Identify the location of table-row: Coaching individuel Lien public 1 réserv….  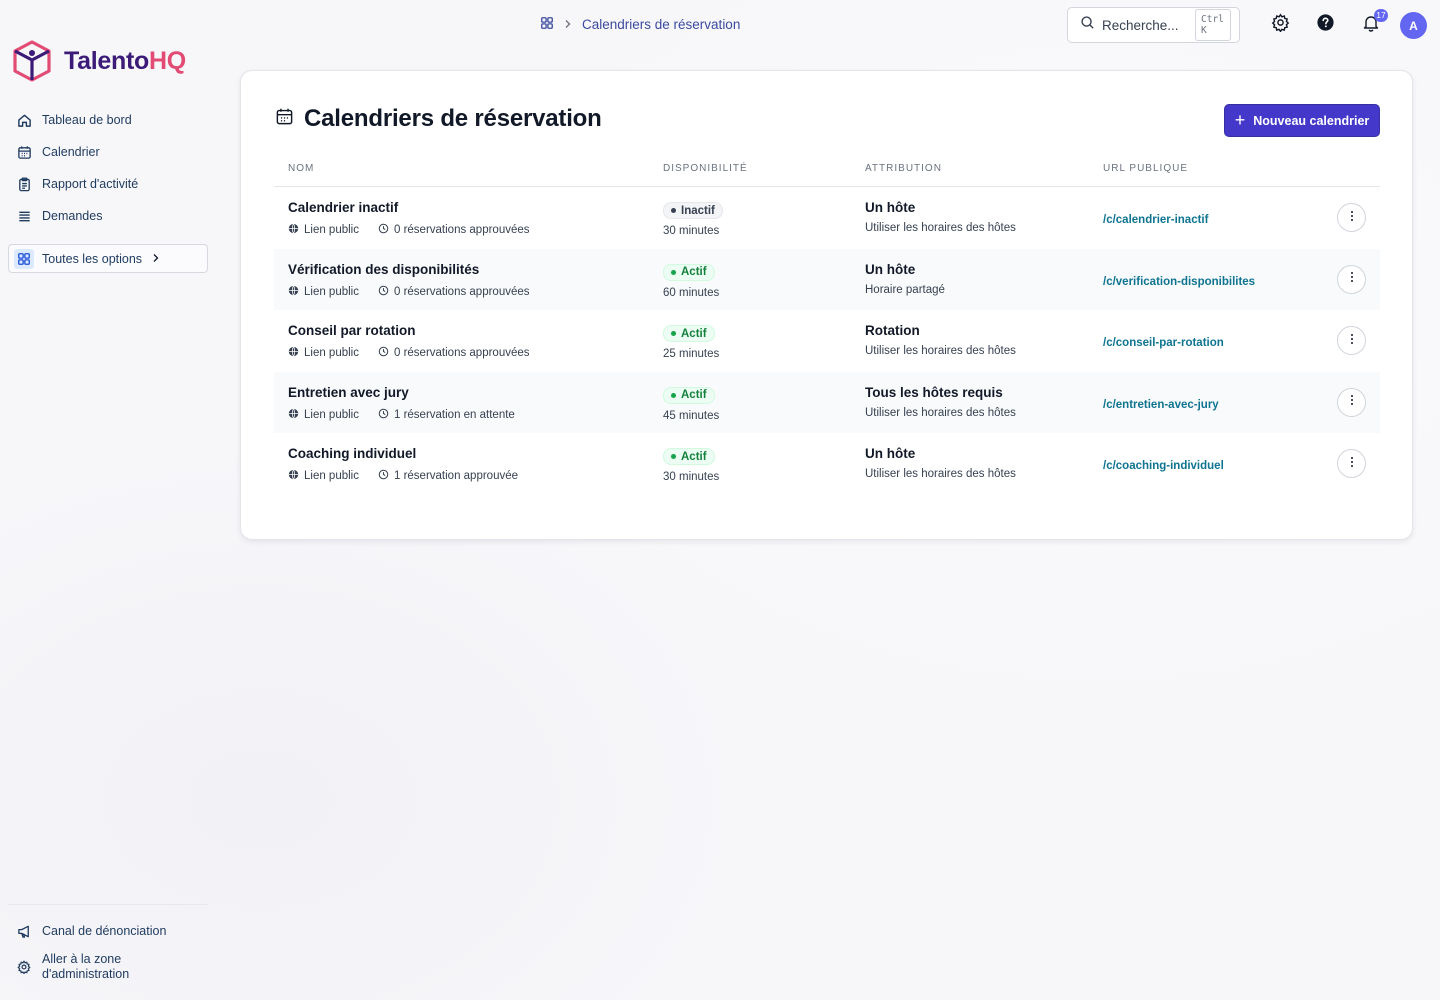
(827, 464).